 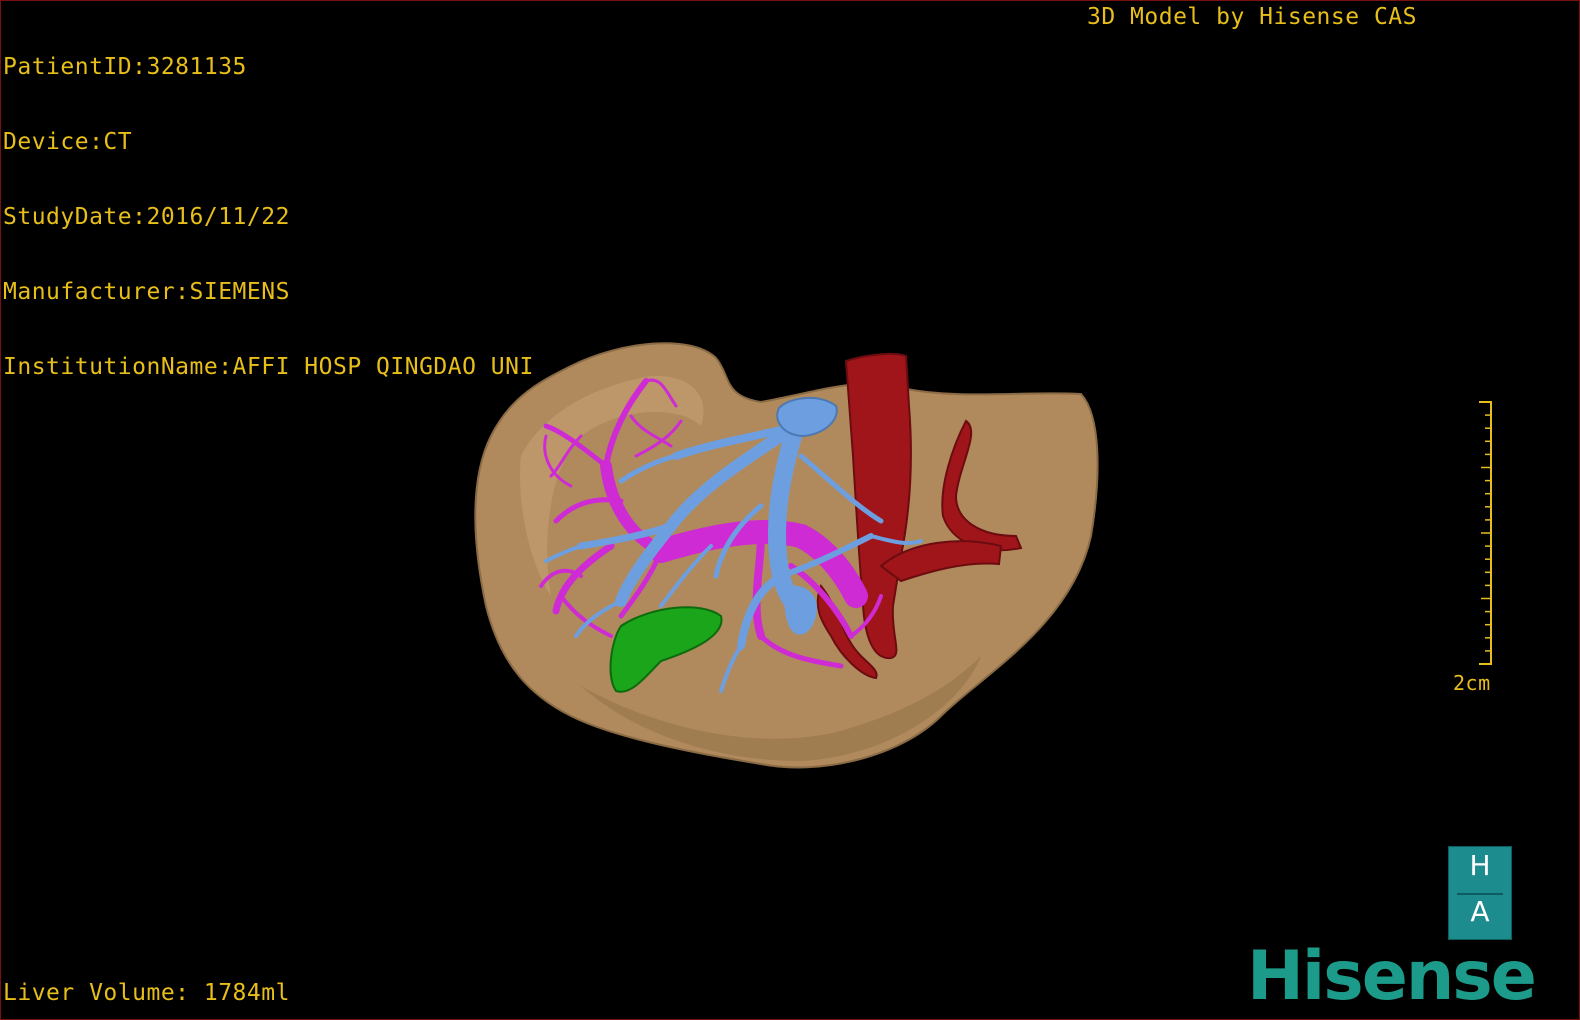 What do you see at coordinates (1480, 893) in the screenshot?
I see `orientation-cube-icon: H A` at bounding box center [1480, 893].